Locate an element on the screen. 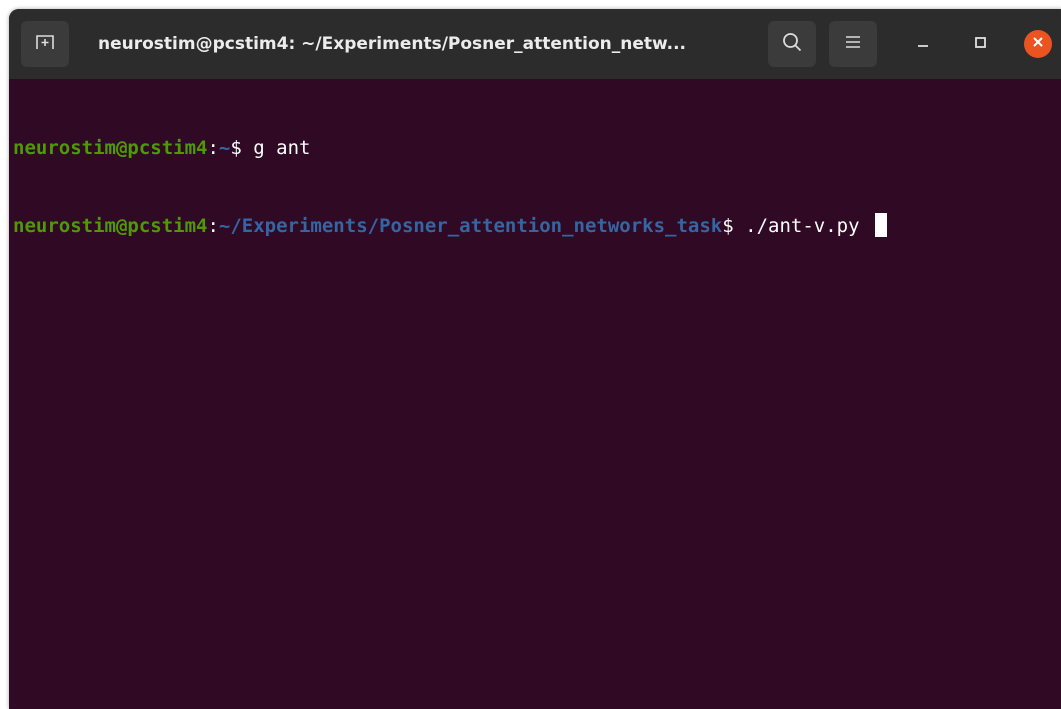 Image resolution: width=1061 pixels, height=709 pixels. minimize-icon is located at coordinates (923, 44).